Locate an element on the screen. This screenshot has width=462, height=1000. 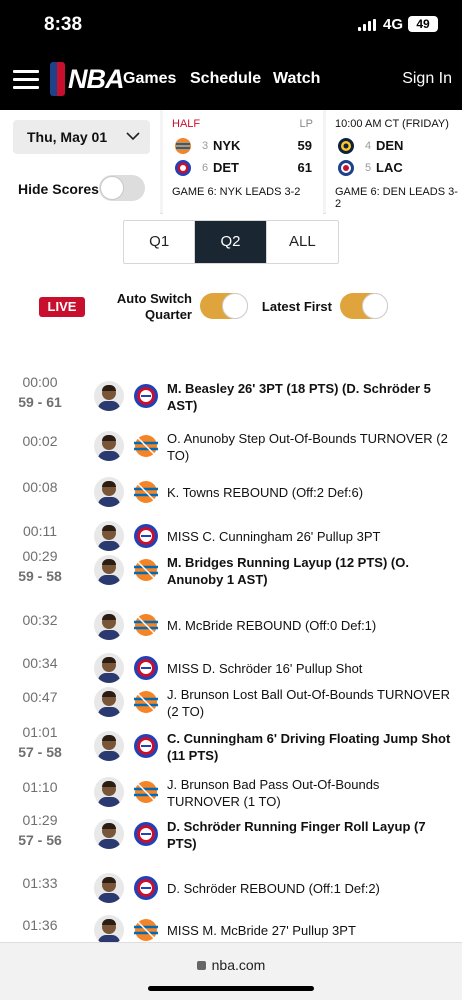
home-indicator is located at coordinates (231, 988).